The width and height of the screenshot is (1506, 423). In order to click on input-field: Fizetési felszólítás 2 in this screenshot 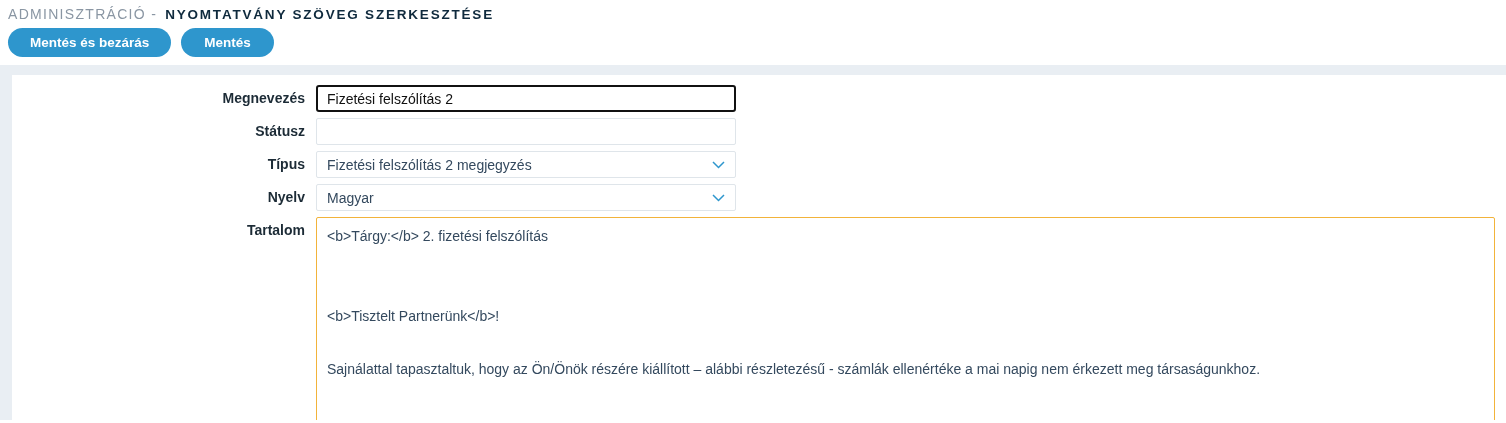, I will do `click(526, 98)`.